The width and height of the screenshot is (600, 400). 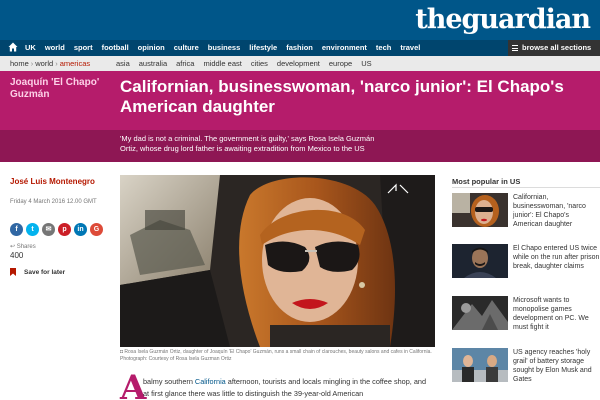 What do you see at coordinates (526, 187) in the screenshot?
I see `divider` at bounding box center [526, 187].